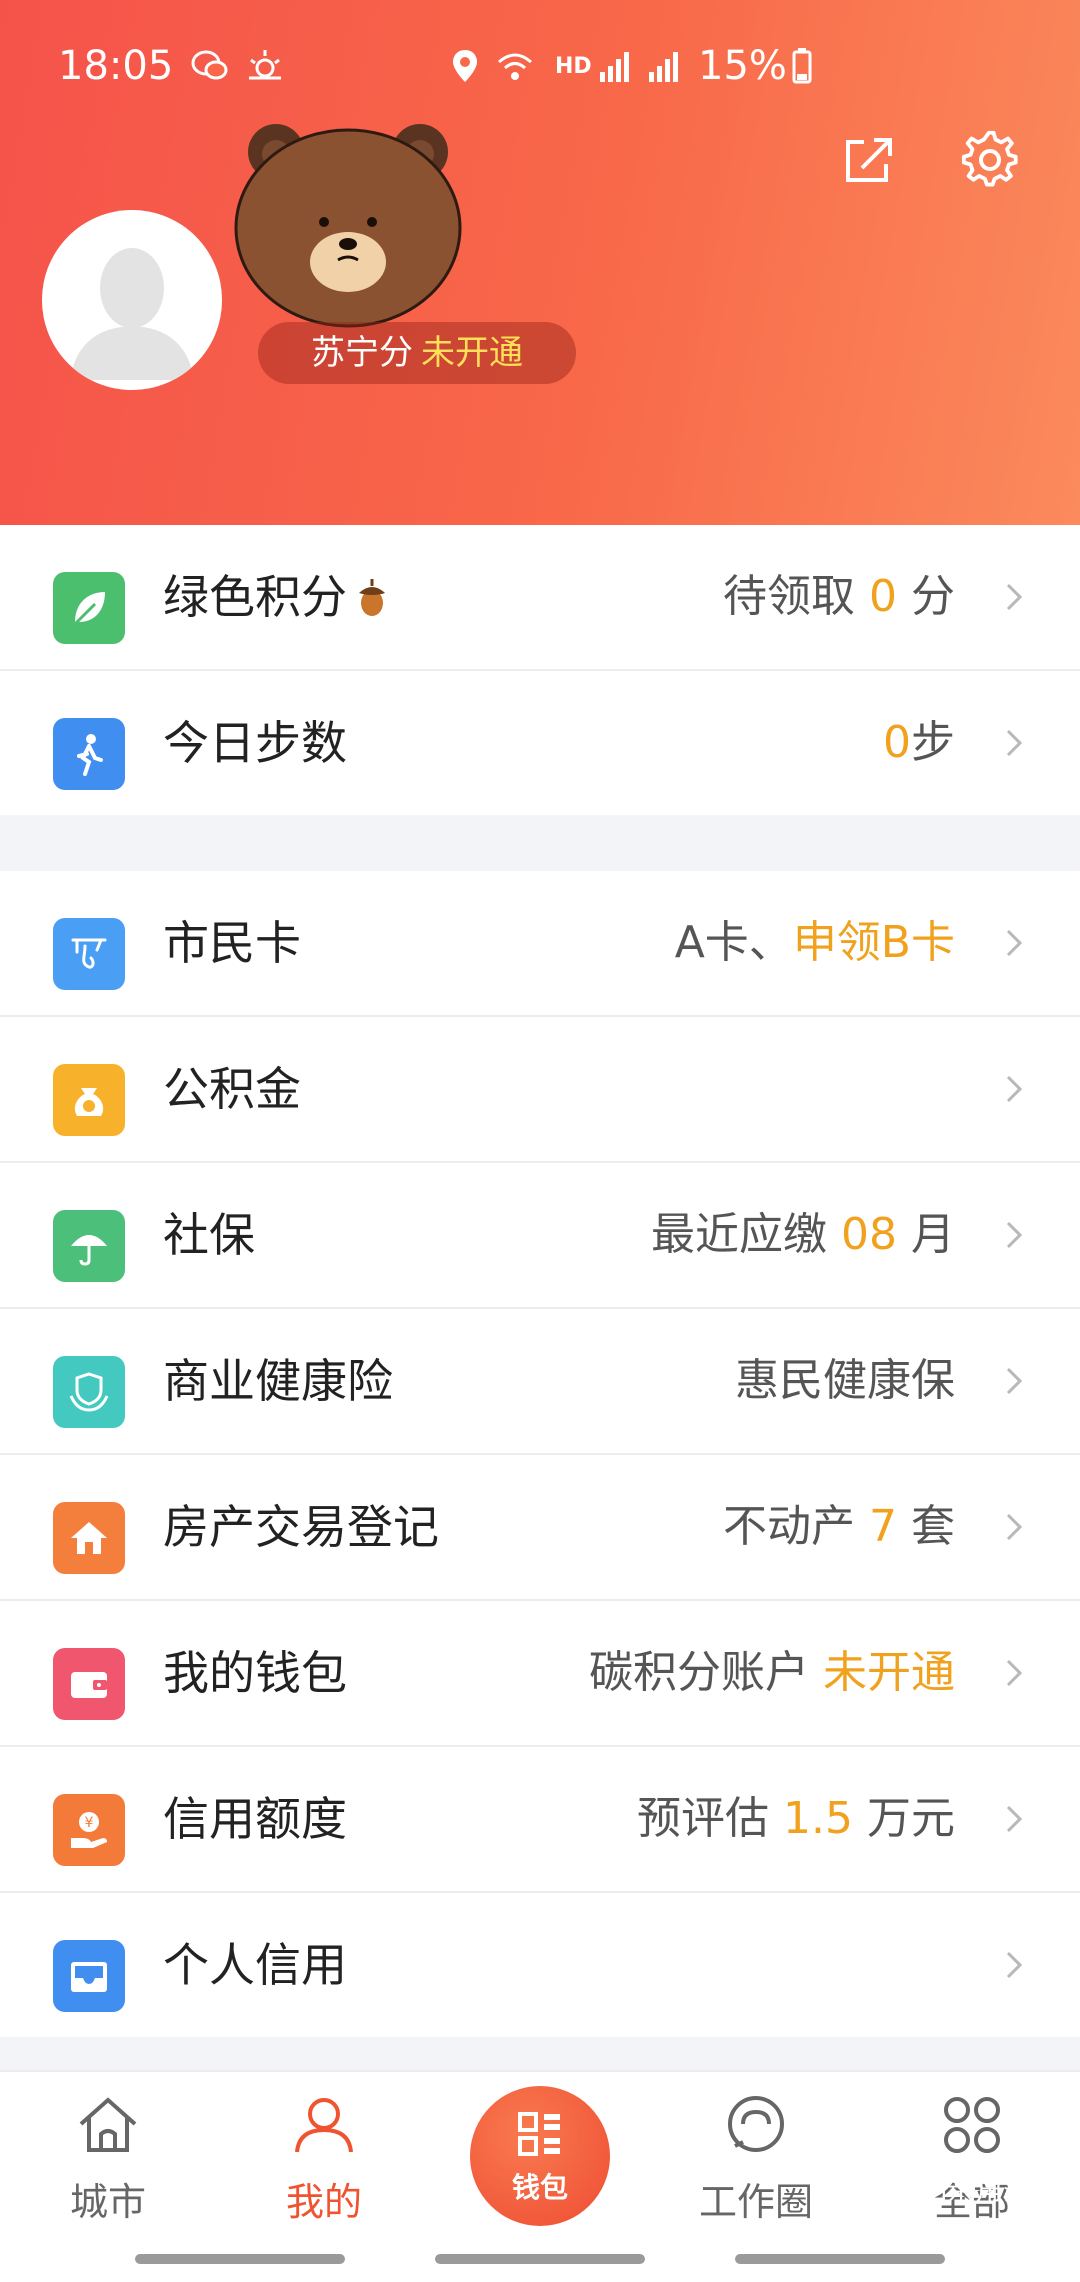  What do you see at coordinates (89, 1392) in the screenshot?
I see `shield-hands-icon` at bounding box center [89, 1392].